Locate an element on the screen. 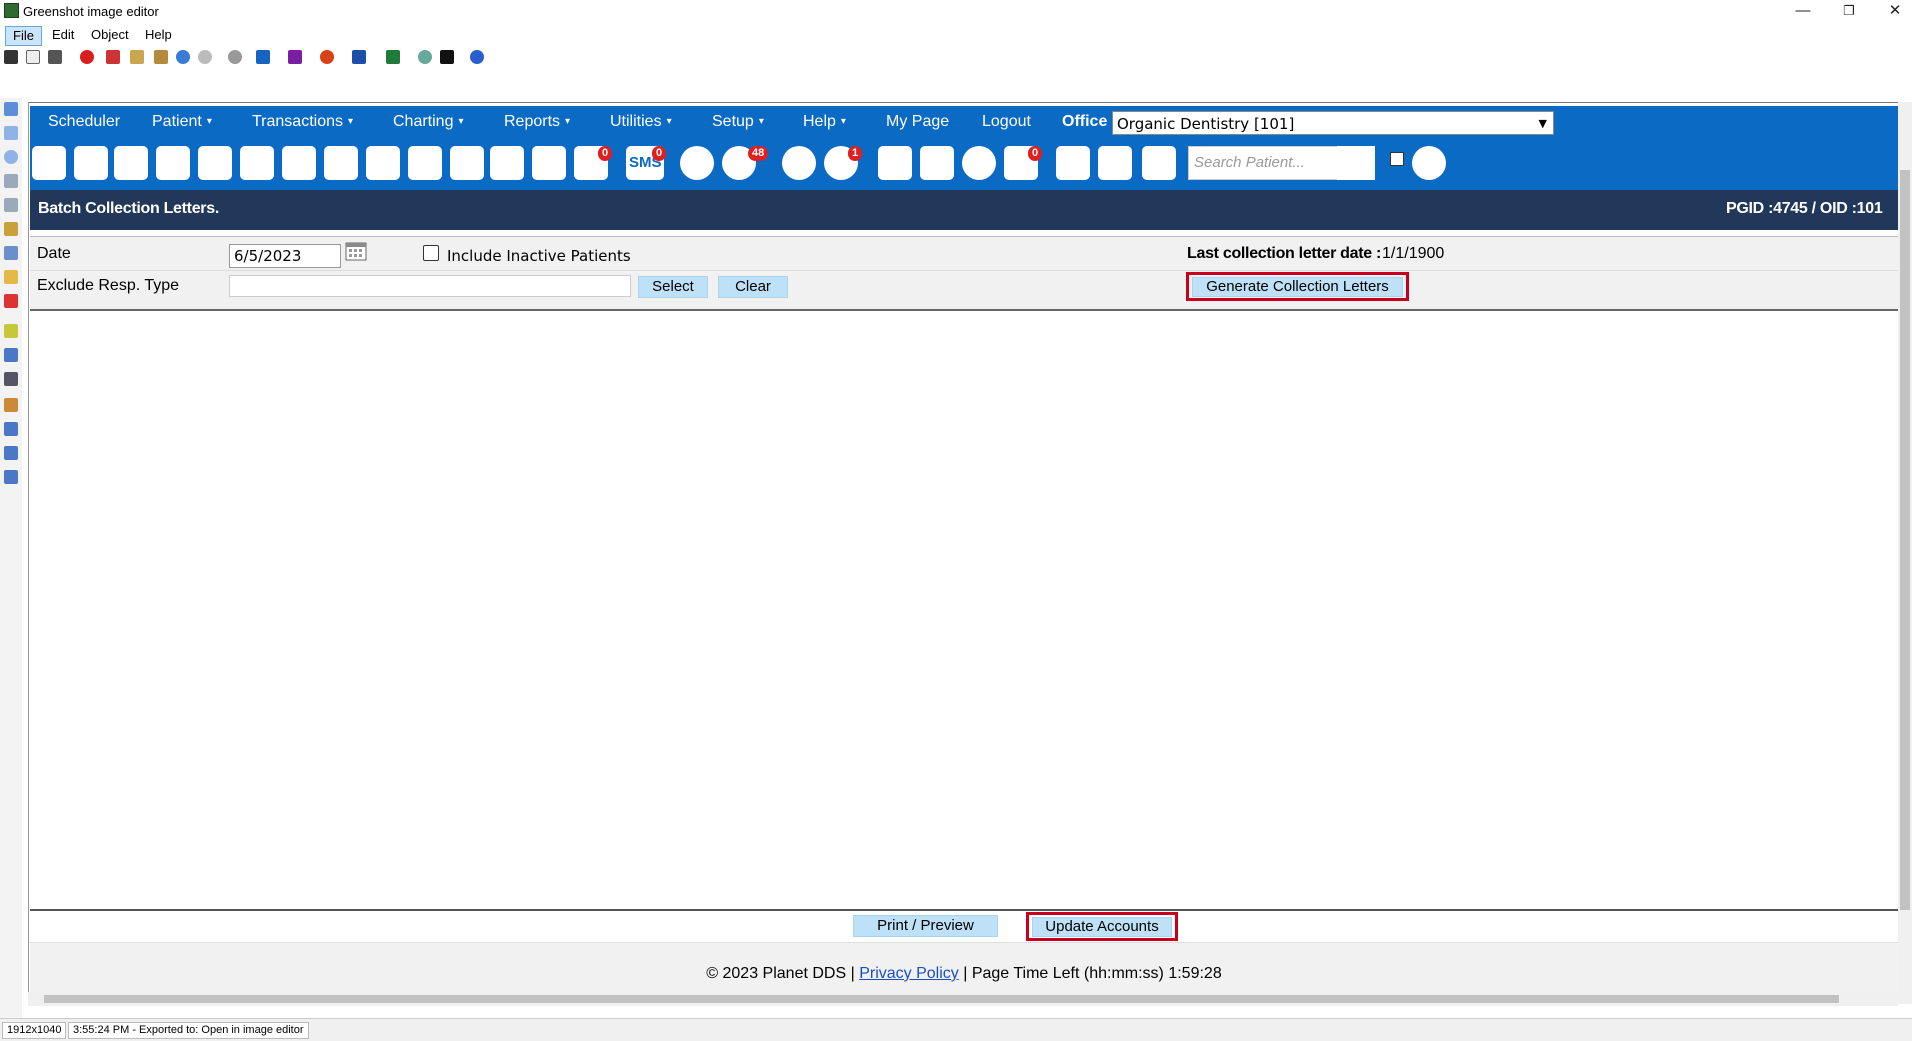 This screenshot has width=1912, height=1041. refresh-icon is located at coordinates (425, 57).